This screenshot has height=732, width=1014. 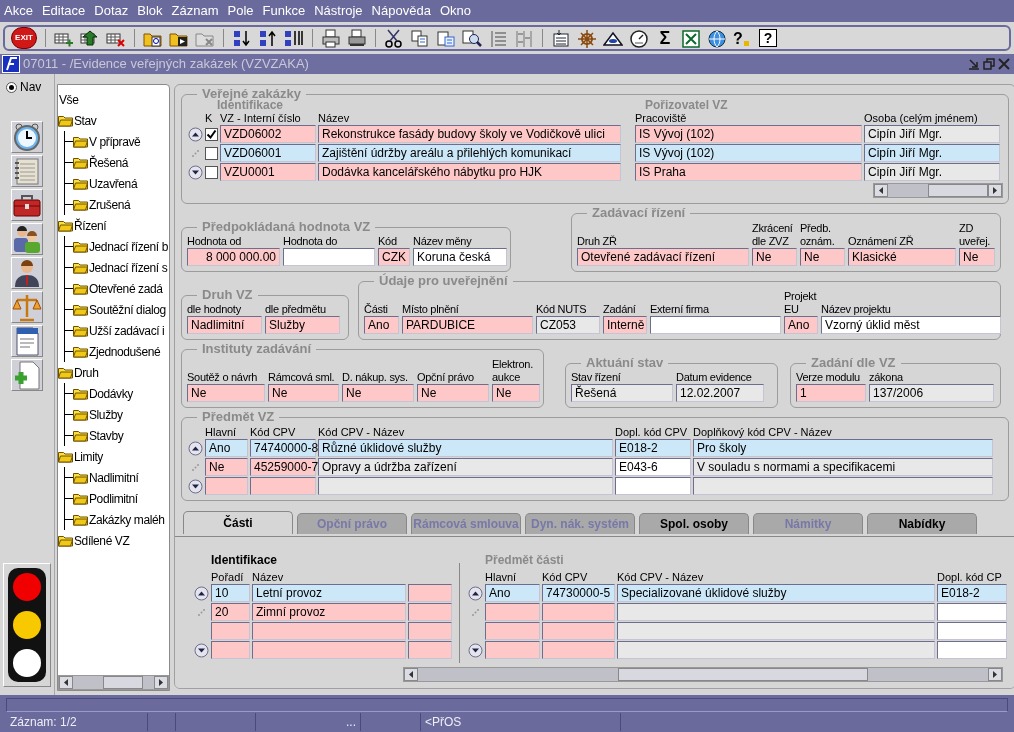 I want to click on sort-down-icon, so click(x=242, y=38).